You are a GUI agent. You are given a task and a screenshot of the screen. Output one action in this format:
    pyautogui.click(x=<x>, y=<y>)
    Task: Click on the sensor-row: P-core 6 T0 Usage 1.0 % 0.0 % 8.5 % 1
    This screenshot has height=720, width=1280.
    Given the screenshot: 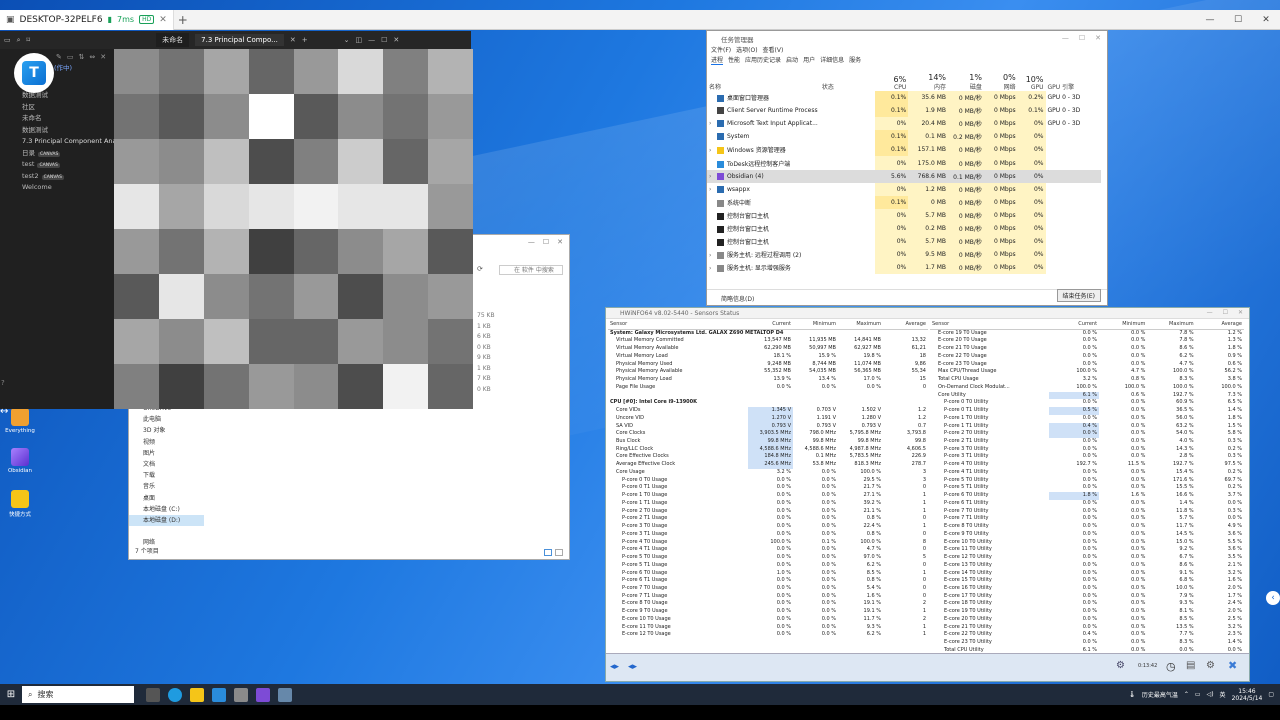 What is the action you would take?
    pyautogui.click(x=768, y=574)
    